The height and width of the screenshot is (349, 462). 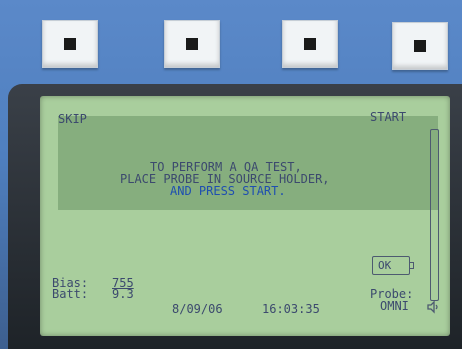 I want to click on time-readout: 16:03:35, so click(x=291, y=309).